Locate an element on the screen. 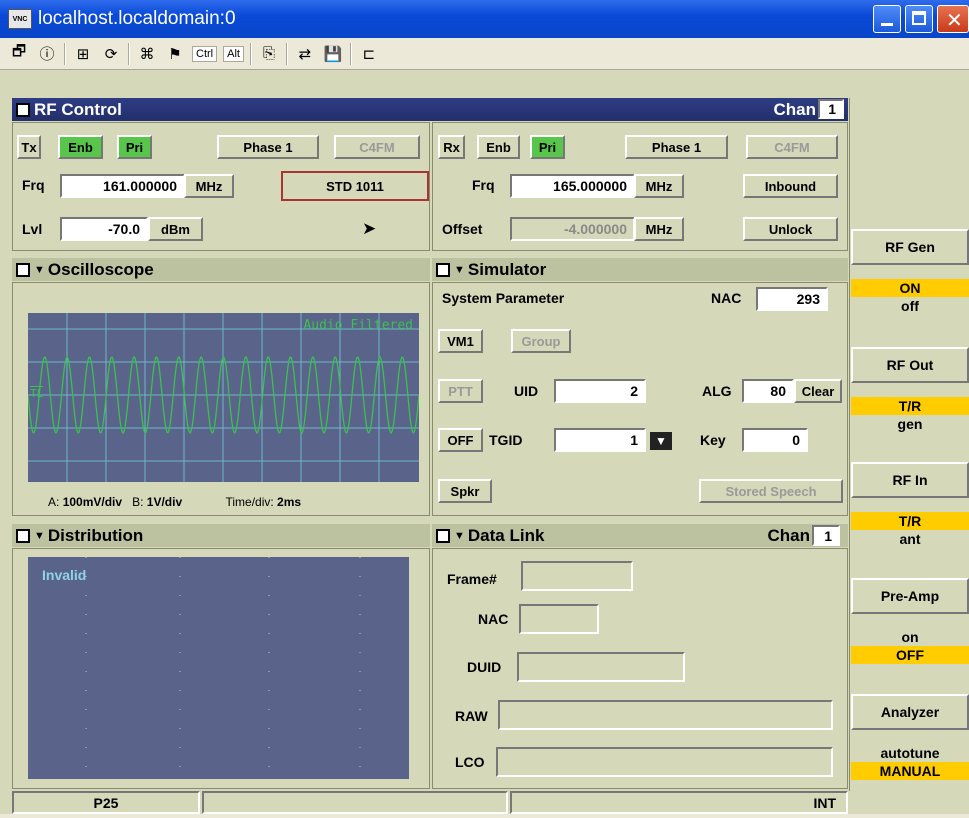  ctrl-key-button: Ctrl is located at coordinates (205, 53).